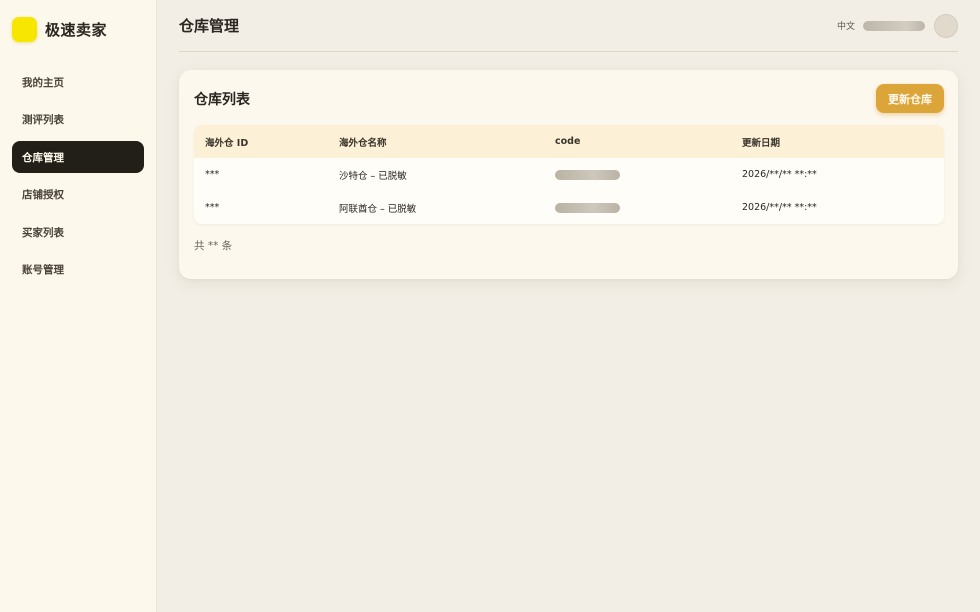 The width and height of the screenshot is (980, 612). Describe the element at coordinates (946, 25) in the screenshot. I see `avatar` at that location.